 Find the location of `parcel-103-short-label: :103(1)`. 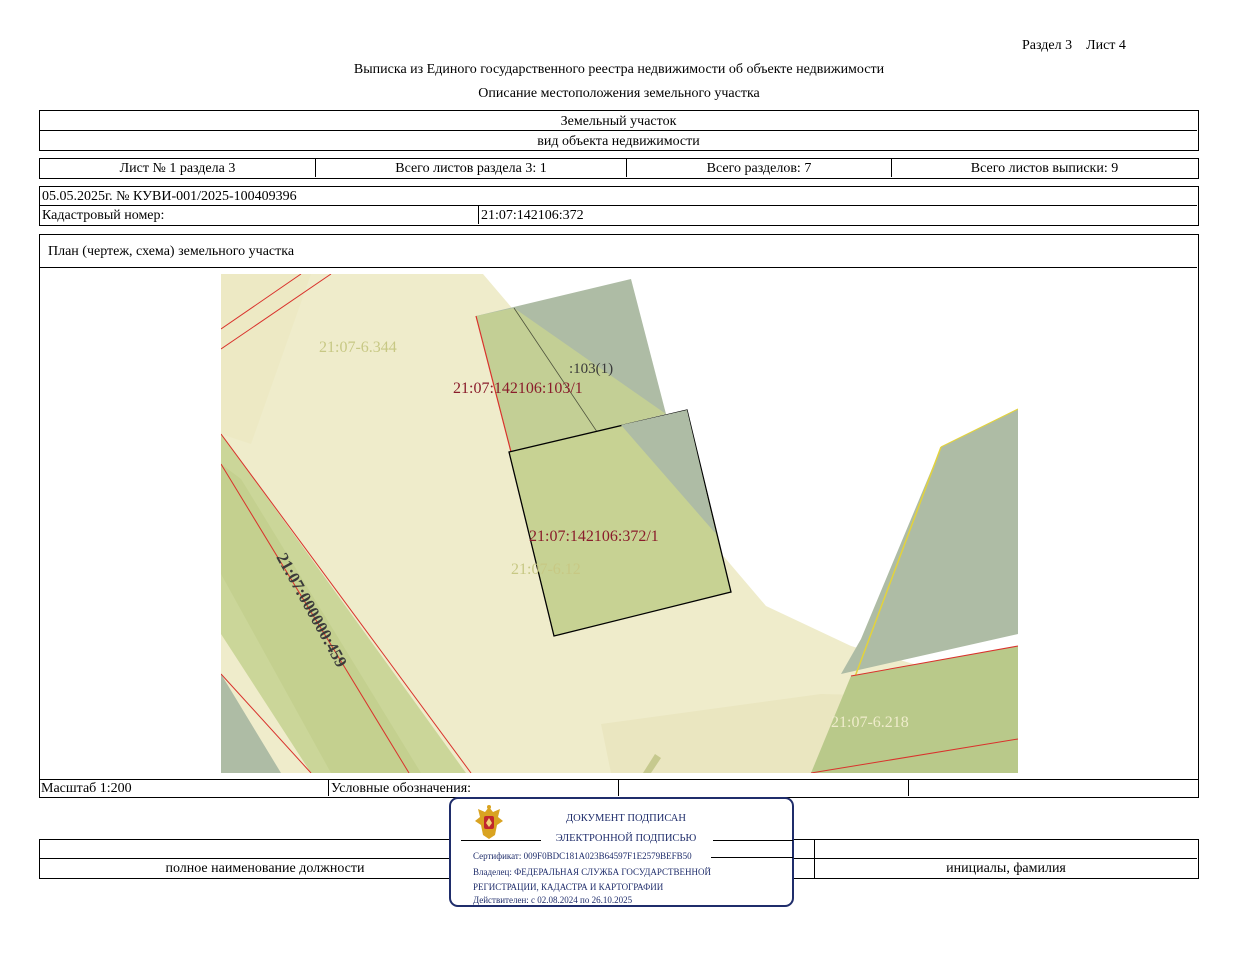

parcel-103-short-label: :103(1) is located at coordinates (591, 369).